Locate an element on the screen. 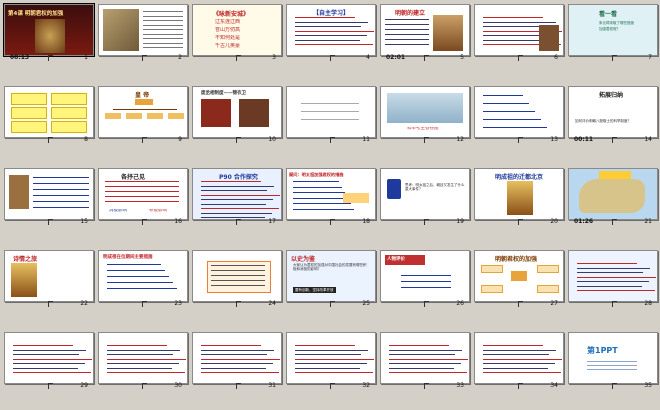  slide-thumbnail-28: 28 is located at coordinates (613, 279).